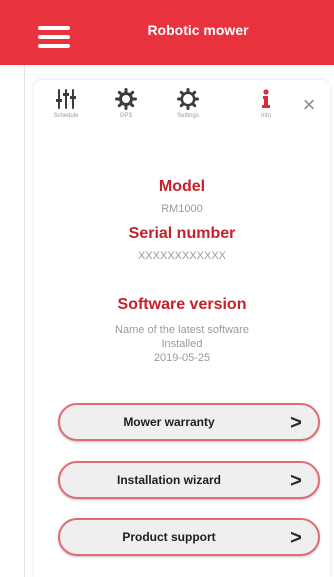 This screenshot has height=577, width=334. I want to click on tab-settings: Settings, so click(188, 103).